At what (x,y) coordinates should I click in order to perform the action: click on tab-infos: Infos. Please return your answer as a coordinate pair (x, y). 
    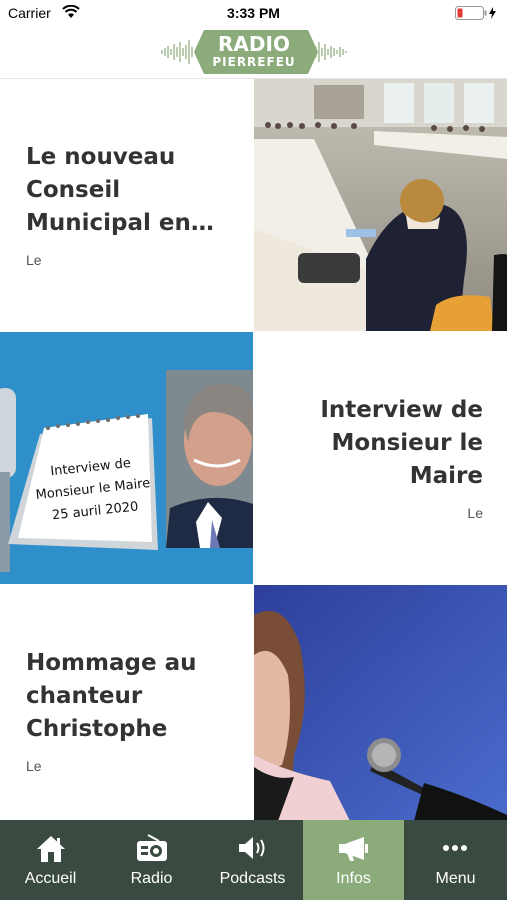
    Looking at the image, I should click on (353, 860).